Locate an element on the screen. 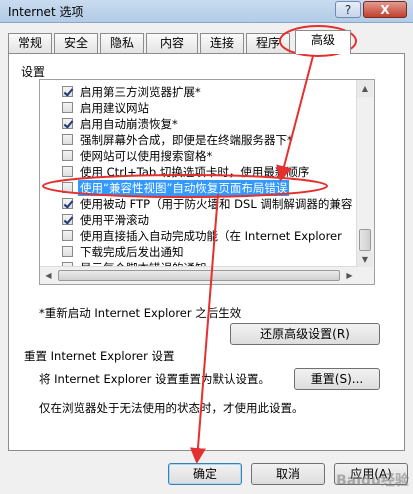  close-button: X is located at coordinates (385, 9).